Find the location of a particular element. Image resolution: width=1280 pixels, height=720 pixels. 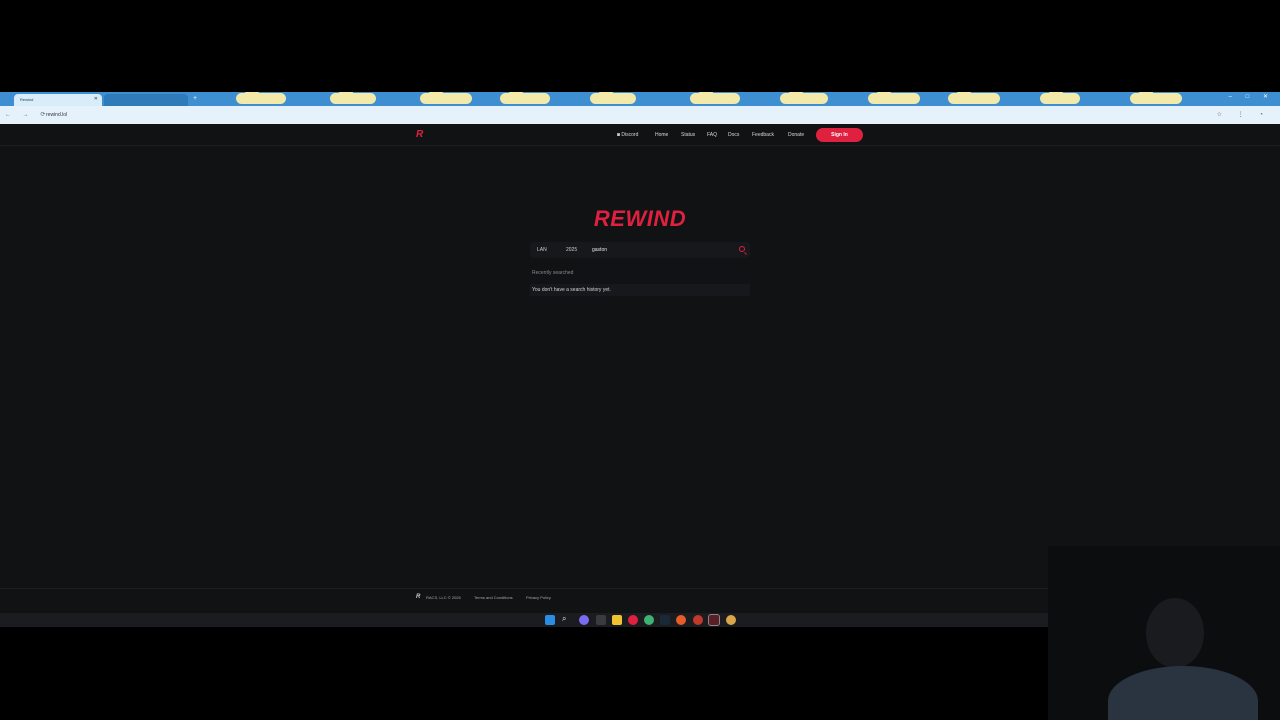

webcam-person-body is located at coordinates (1183, 693).